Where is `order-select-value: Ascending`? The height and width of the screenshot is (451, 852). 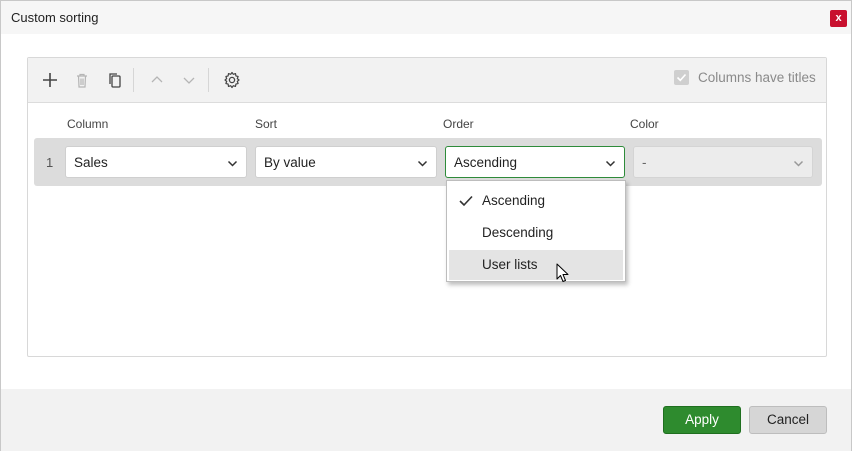
order-select-value: Ascending is located at coordinates (486, 162).